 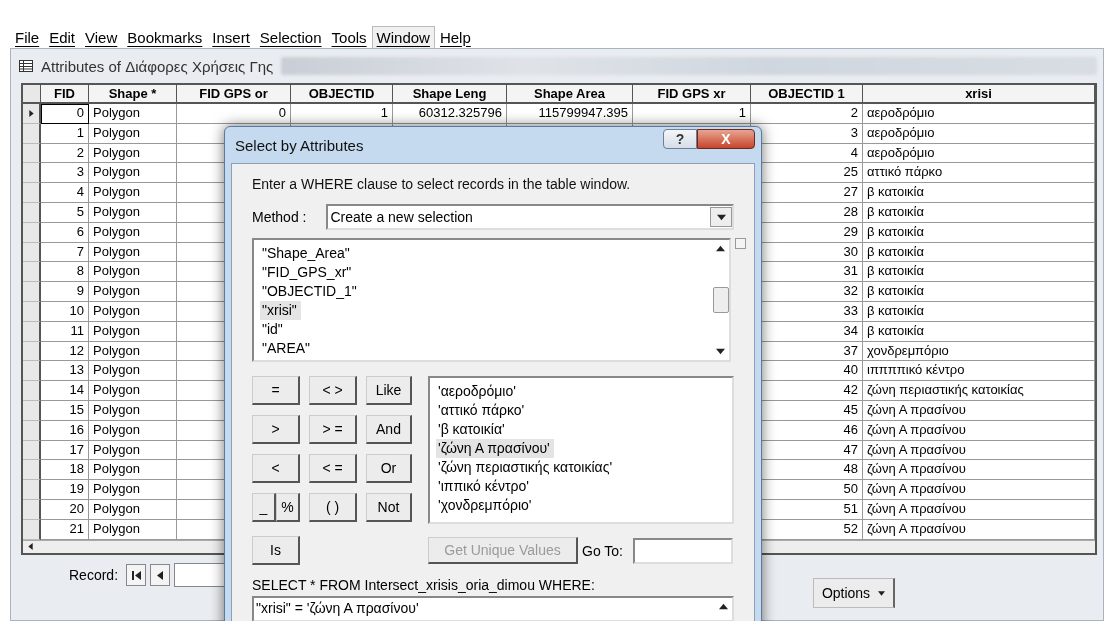 I want to click on value-item: 'αεροδρόμιο', so click(x=478, y=391).